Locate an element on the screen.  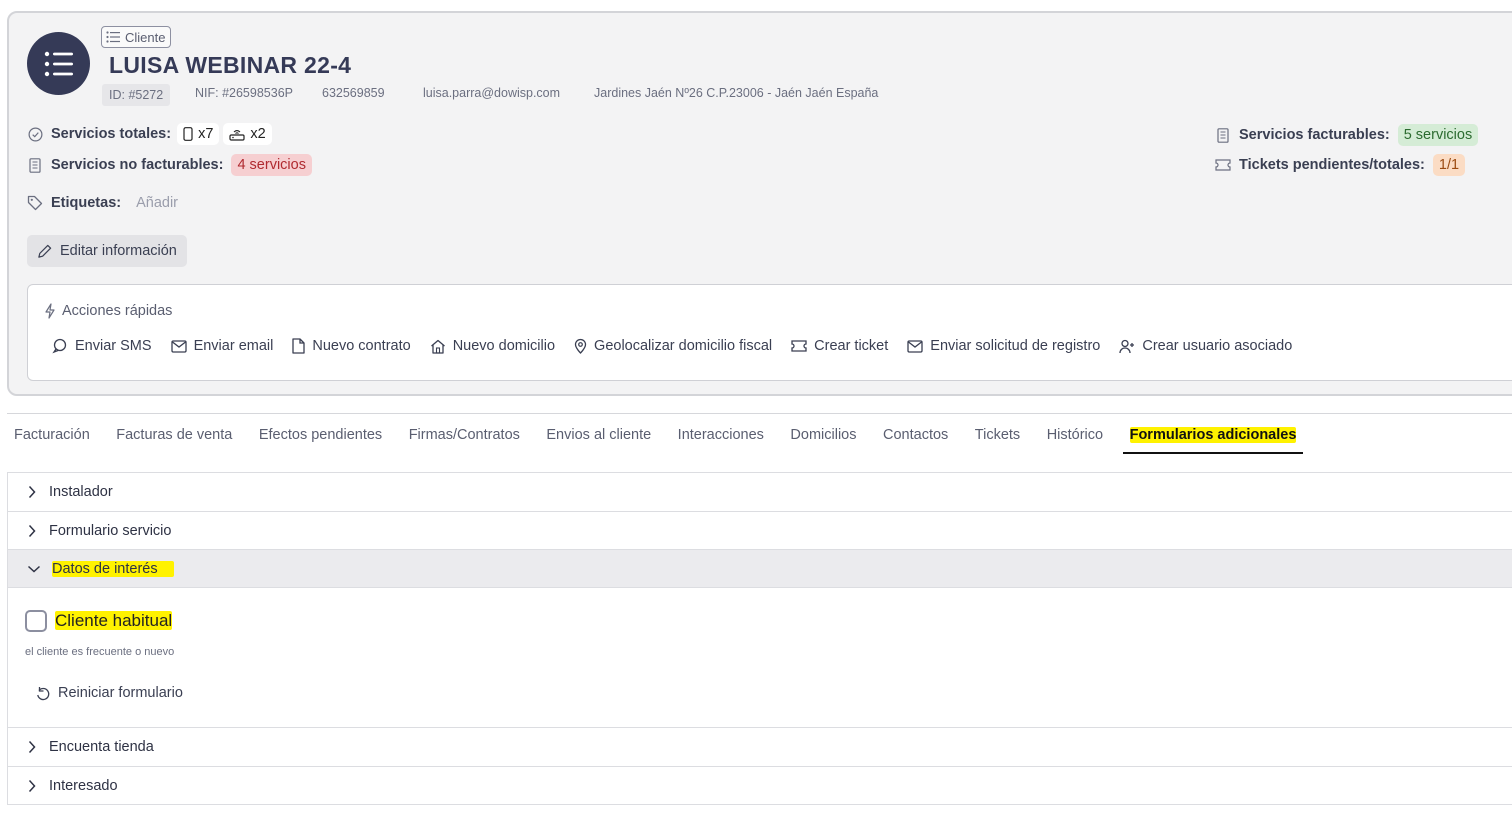
accordion-interesado-label: Interesado is located at coordinates (83, 786).